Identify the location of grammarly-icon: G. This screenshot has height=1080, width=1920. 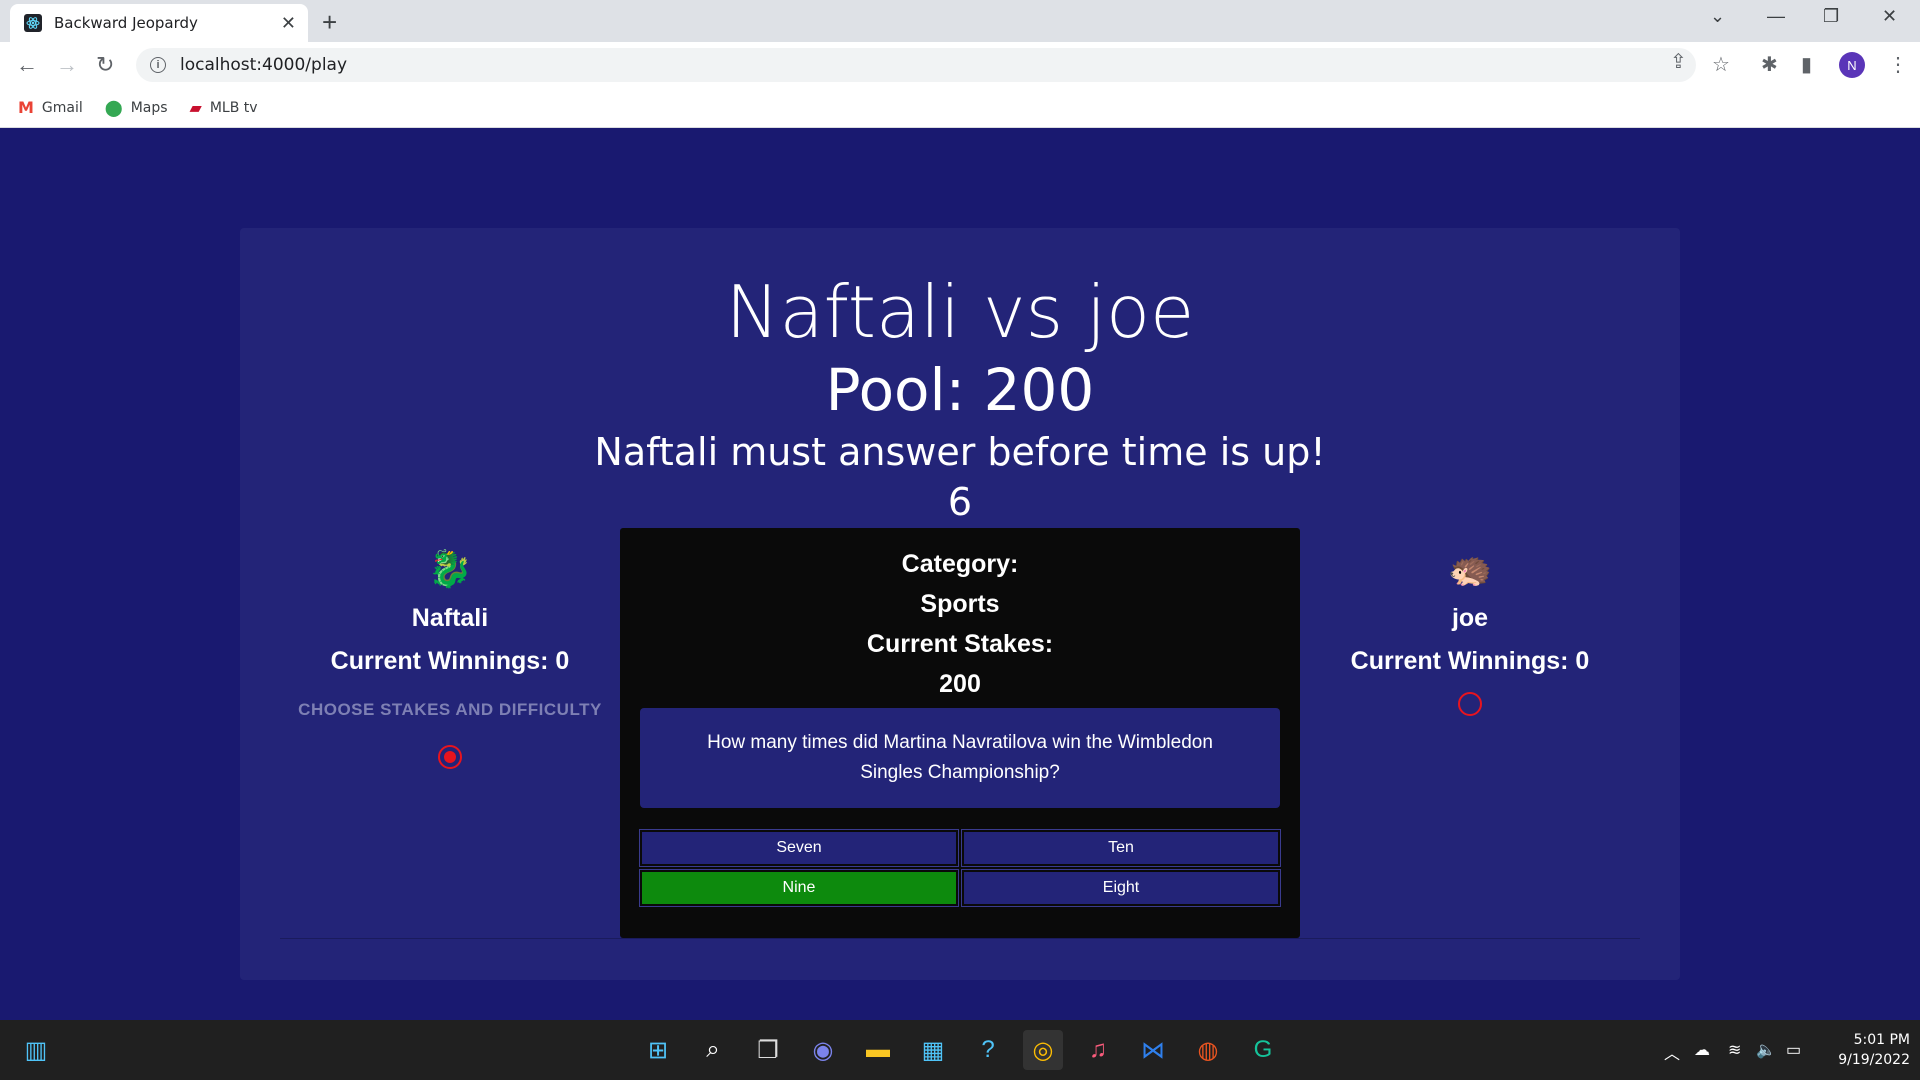
(1263, 1050).